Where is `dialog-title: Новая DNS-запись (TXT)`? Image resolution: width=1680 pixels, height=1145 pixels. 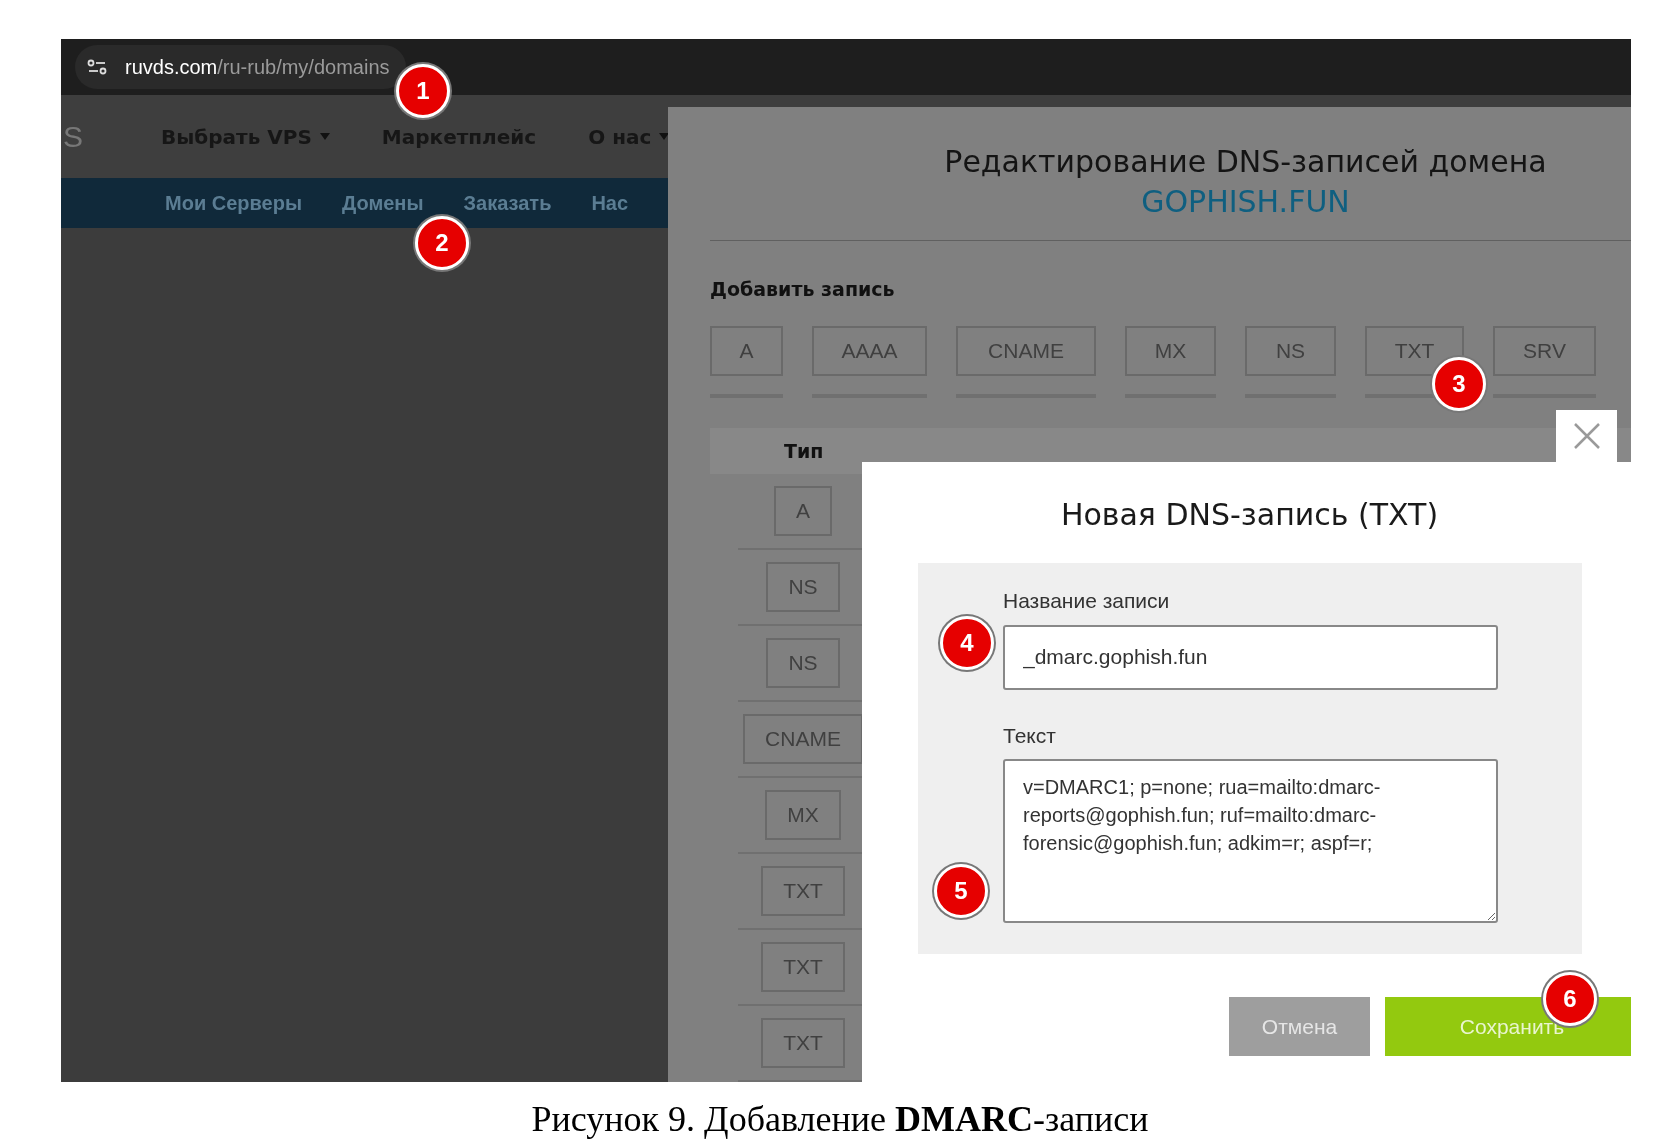
dialog-title: Новая DNS-запись (TXT) is located at coordinates (1249, 515).